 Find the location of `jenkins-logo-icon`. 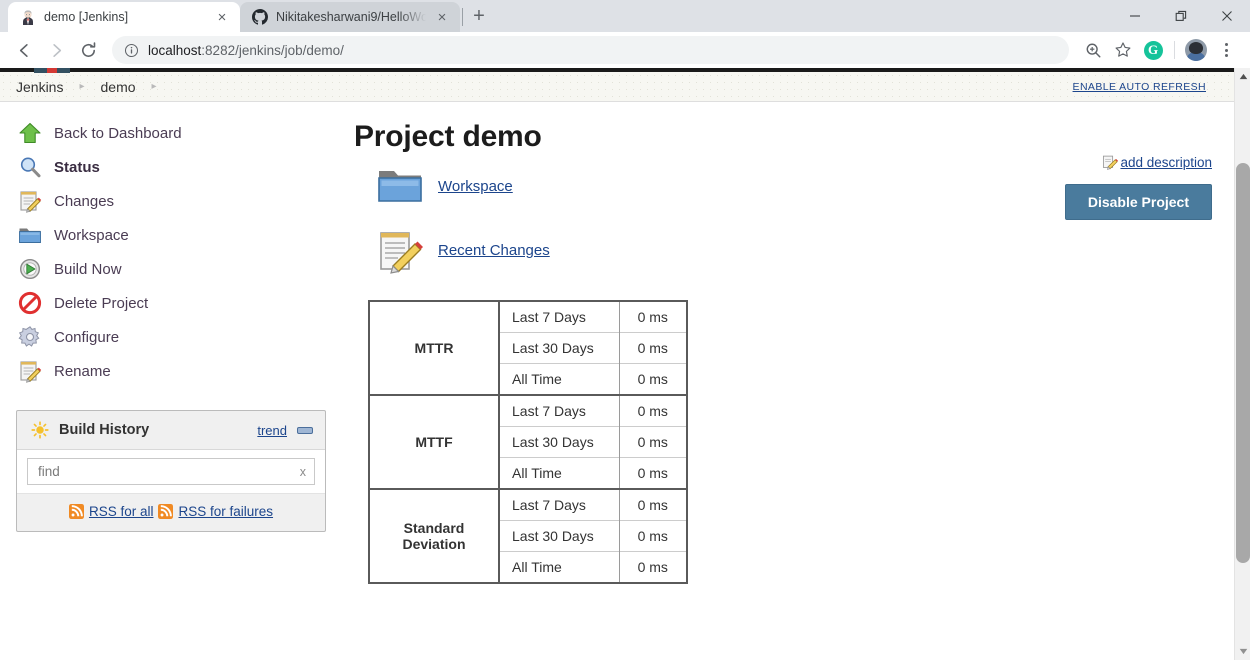

jenkins-logo-icon is located at coordinates (52, 70).